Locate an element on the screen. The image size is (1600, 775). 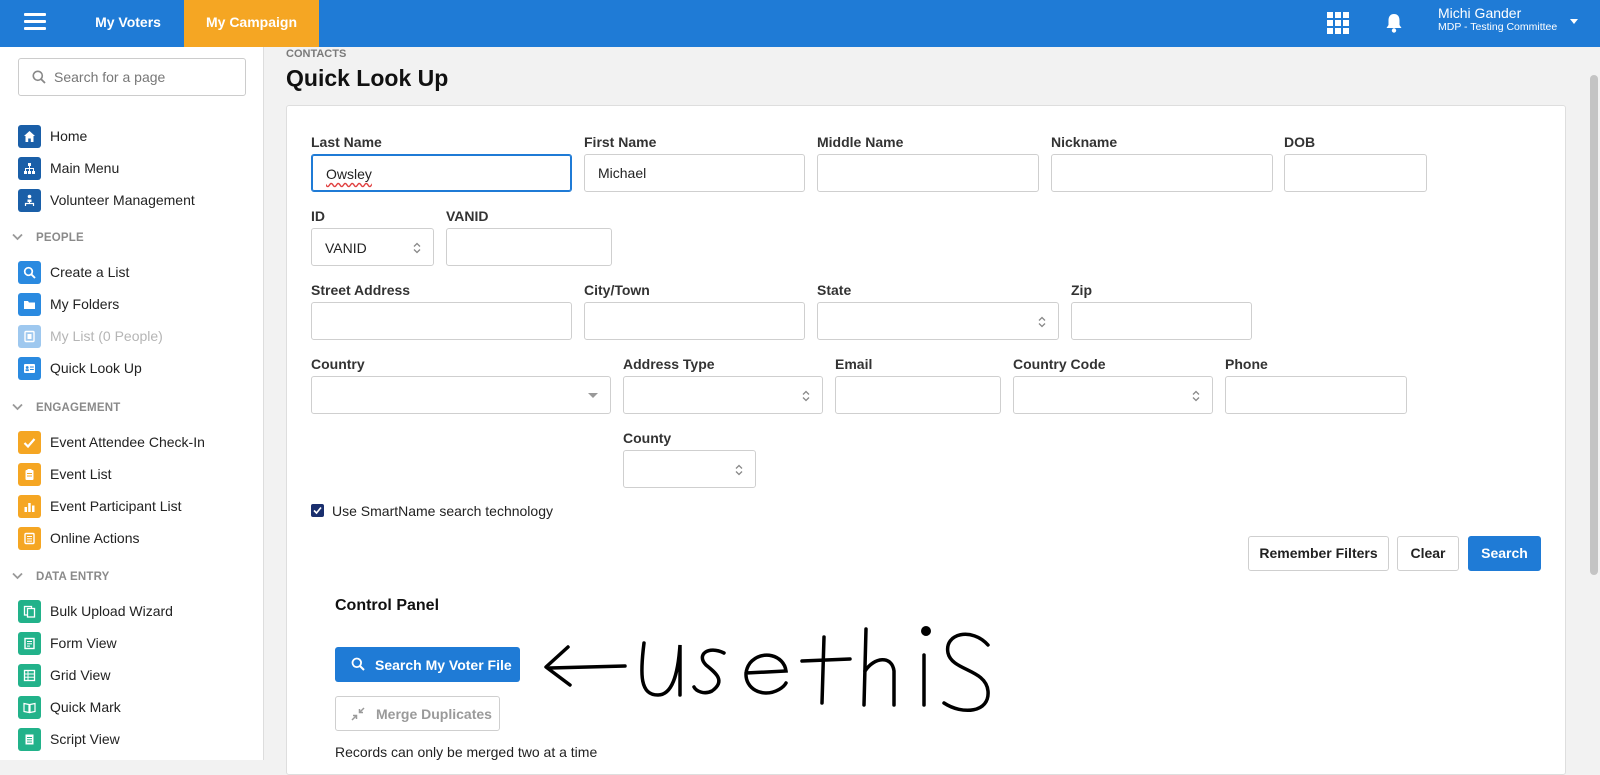
sidebar-item-script-view: Script View is located at coordinates (138, 740).